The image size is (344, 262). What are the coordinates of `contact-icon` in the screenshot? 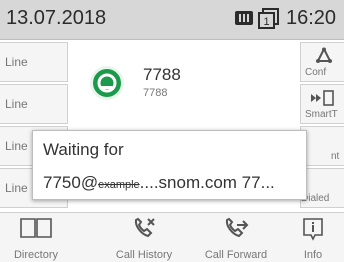 It's located at (107, 83).